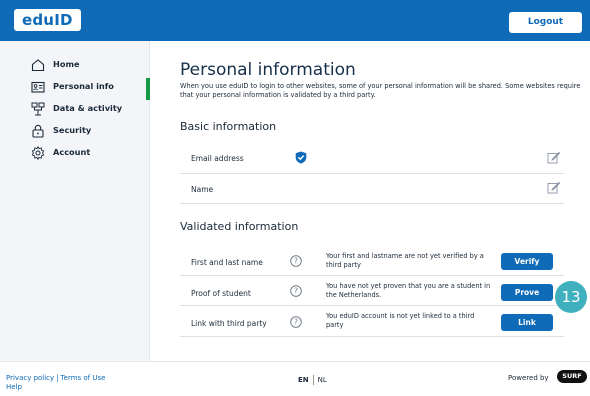 This screenshot has height=396, width=590. Describe the element at coordinates (38, 65) in the screenshot. I see `home-icon` at that location.